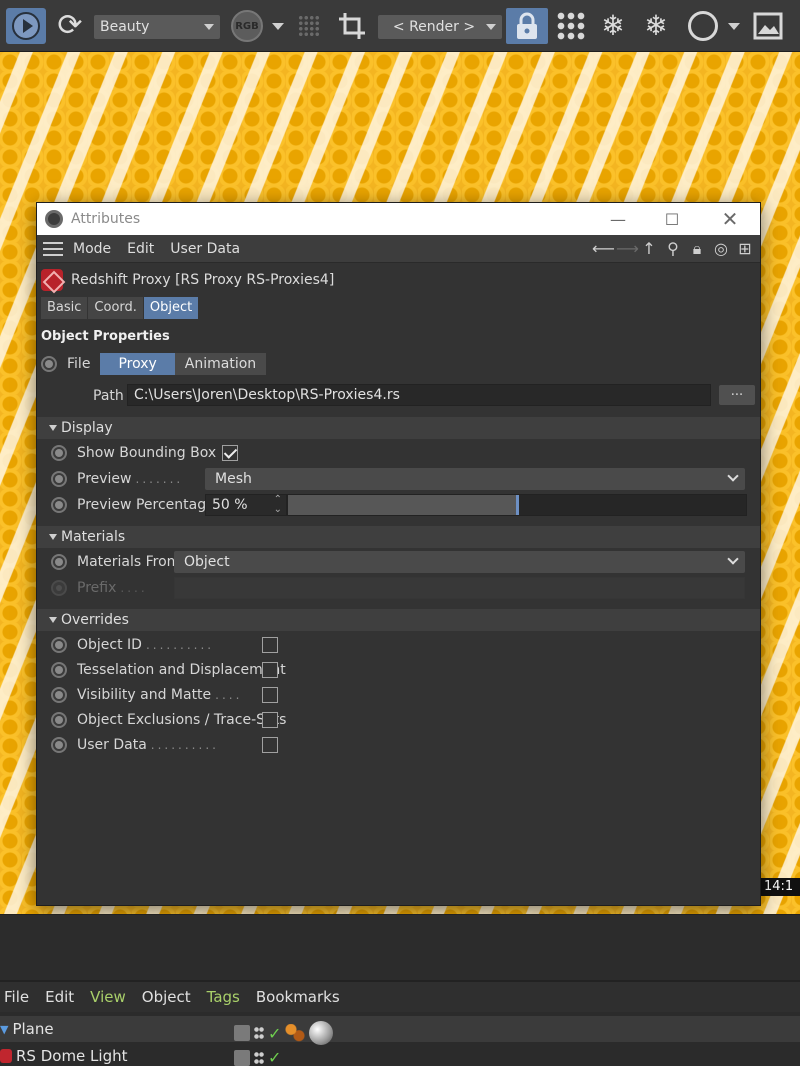 This screenshot has width=800, height=1066. I want to click on render-target-select: < Render >, so click(440, 27).